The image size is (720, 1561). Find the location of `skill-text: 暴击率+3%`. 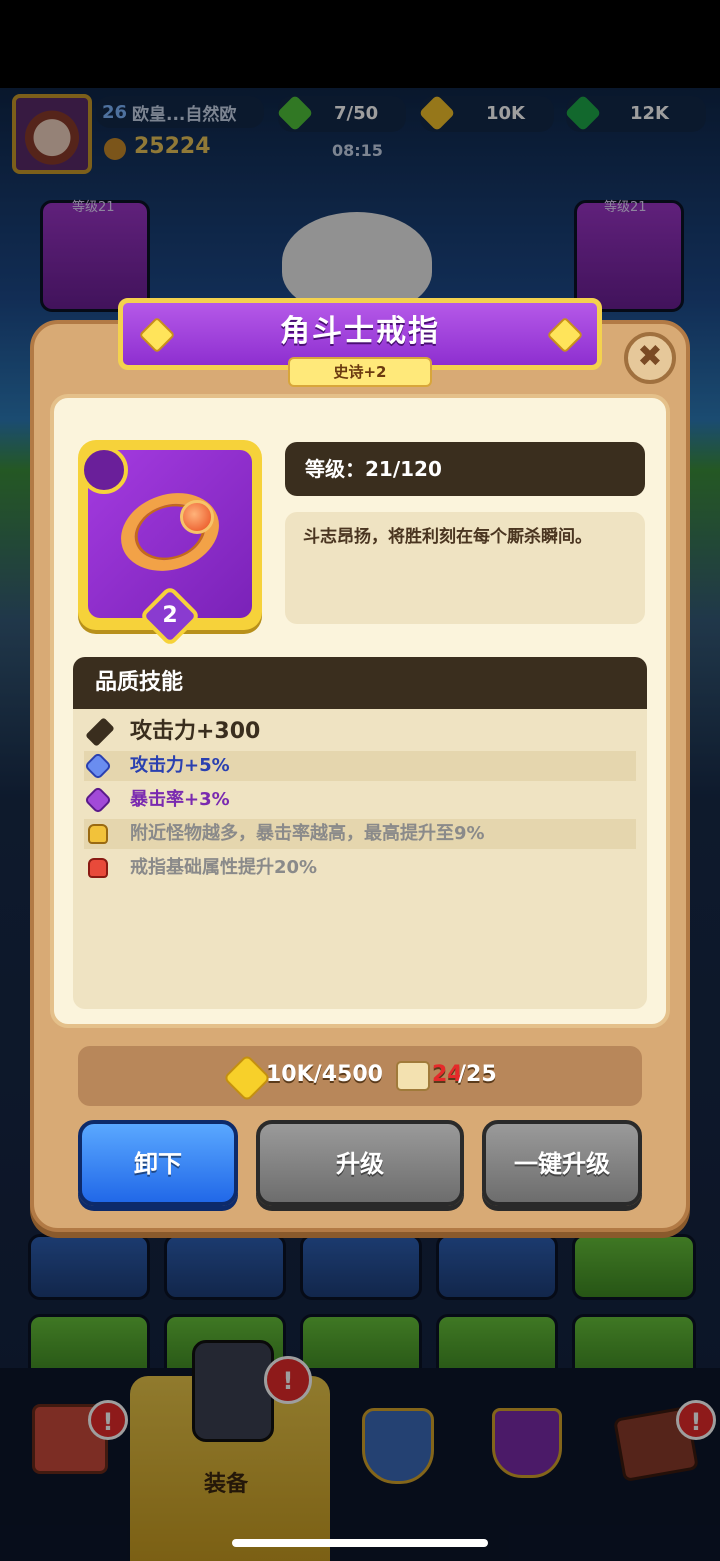

skill-text: 暴击率+3% is located at coordinates (180, 799).